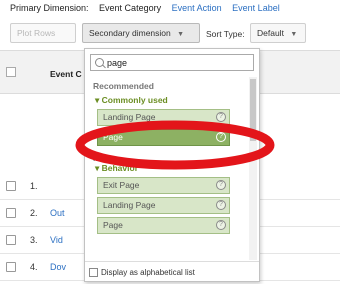 This screenshot has width=340, height=284. What do you see at coordinates (49, 8) in the screenshot?
I see `primary-dimension-label: Primary Dimension:` at bounding box center [49, 8].